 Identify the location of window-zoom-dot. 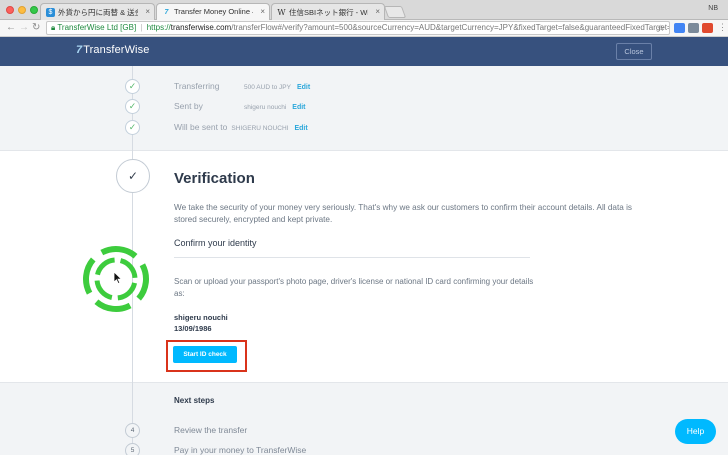
(34, 10).